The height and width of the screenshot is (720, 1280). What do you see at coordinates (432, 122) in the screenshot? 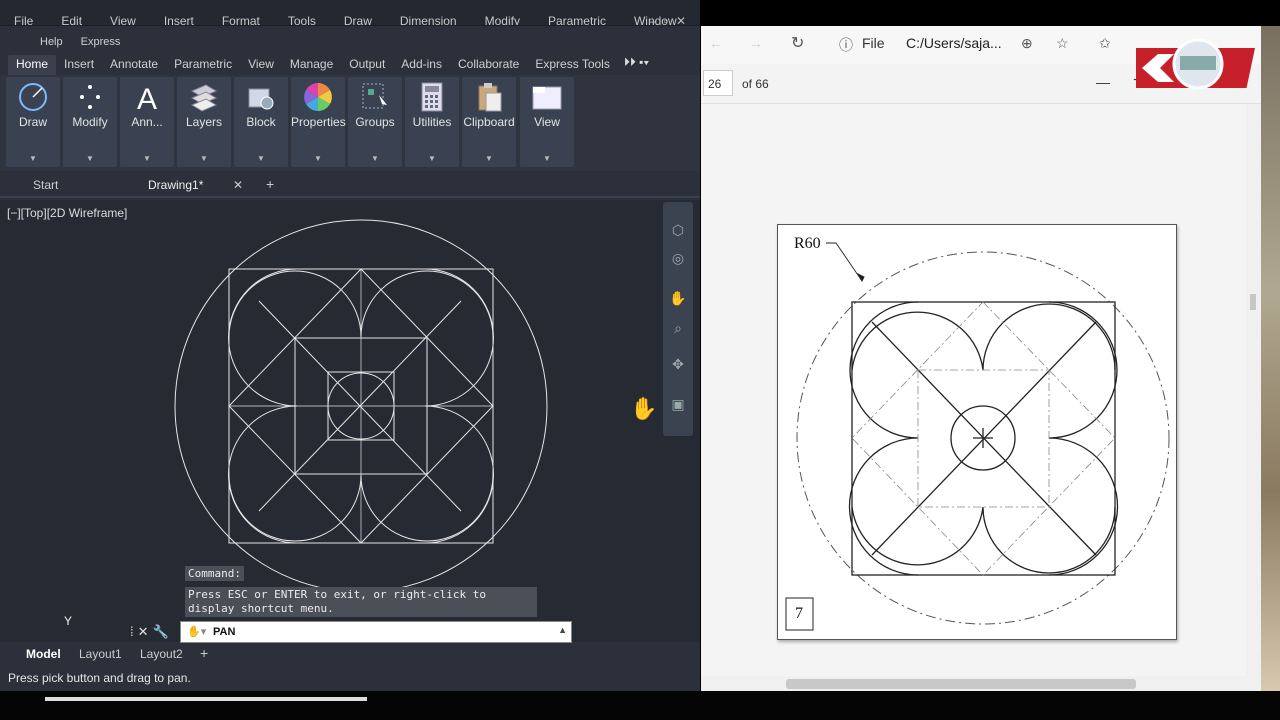
I see `panel-utilities: Utilities ▼` at bounding box center [432, 122].